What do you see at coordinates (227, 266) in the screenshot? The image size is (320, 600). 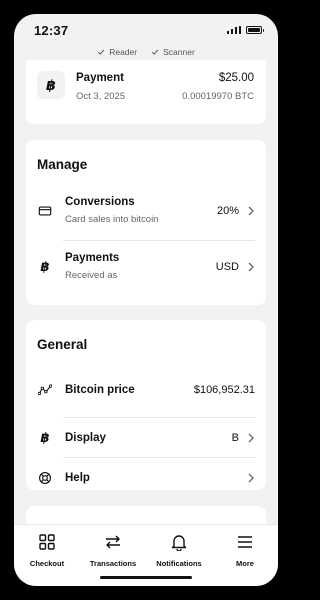 I see `row-value: USD` at bounding box center [227, 266].